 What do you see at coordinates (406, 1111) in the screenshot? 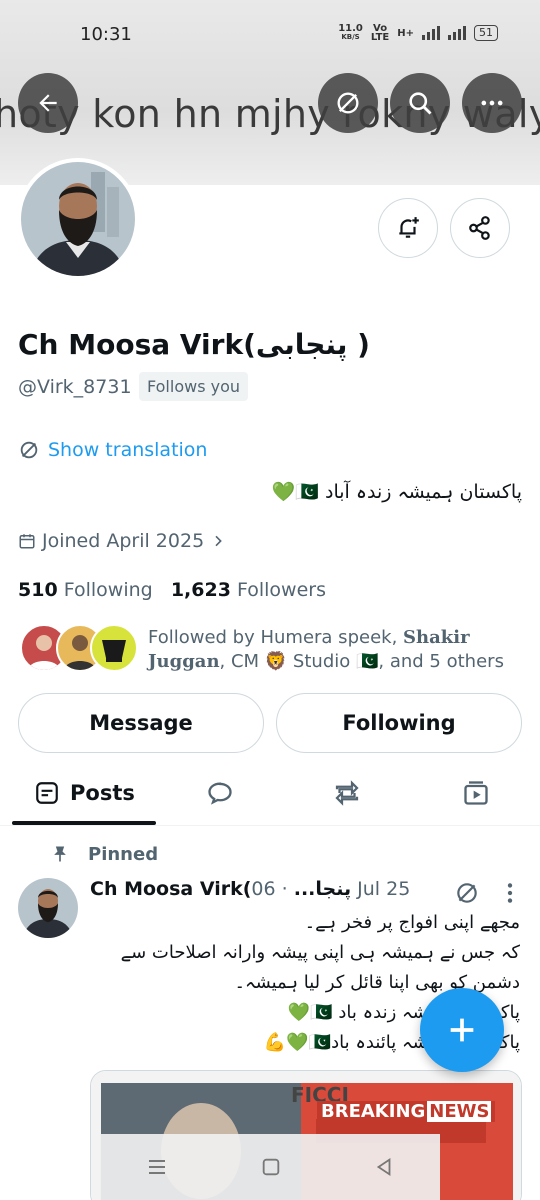
I see `media-breaking: BREAKING NEWS` at bounding box center [406, 1111].